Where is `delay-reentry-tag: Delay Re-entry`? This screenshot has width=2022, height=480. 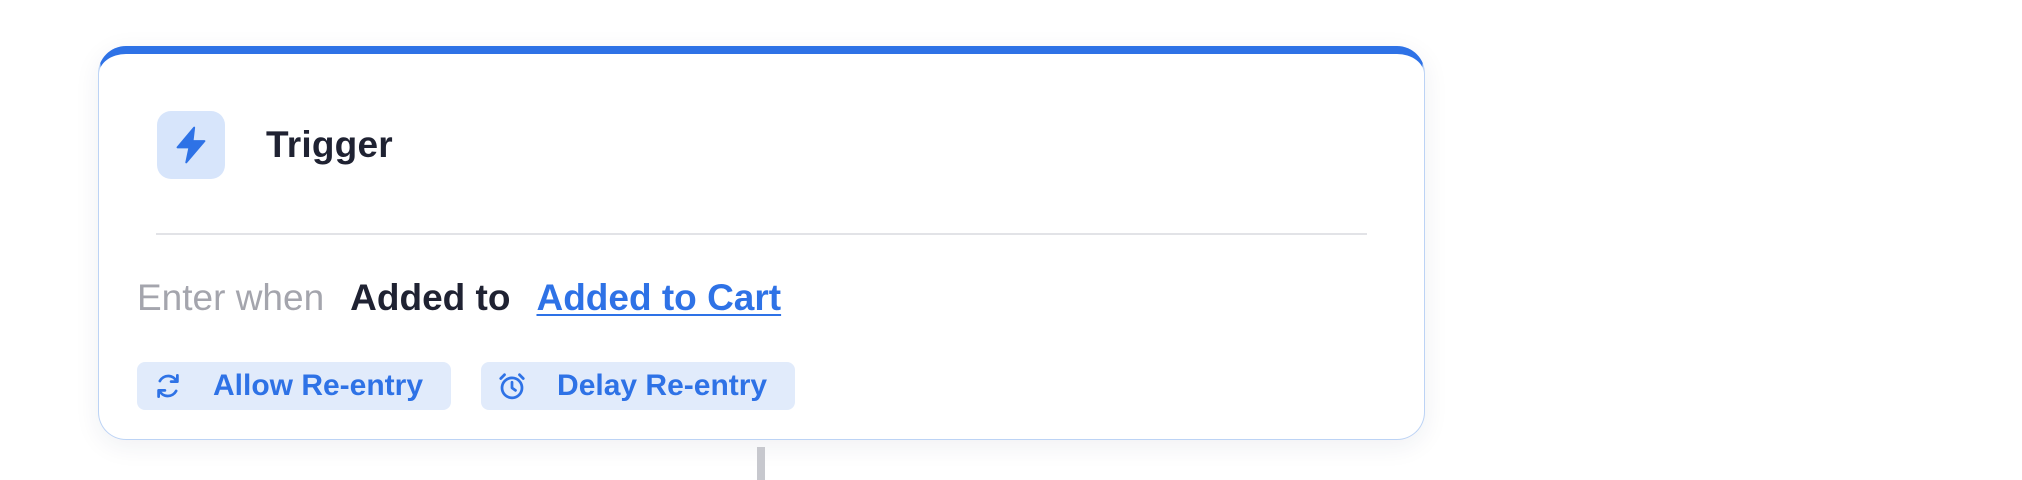 delay-reentry-tag: Delay Re-entry is located at coordinates (638, 386).